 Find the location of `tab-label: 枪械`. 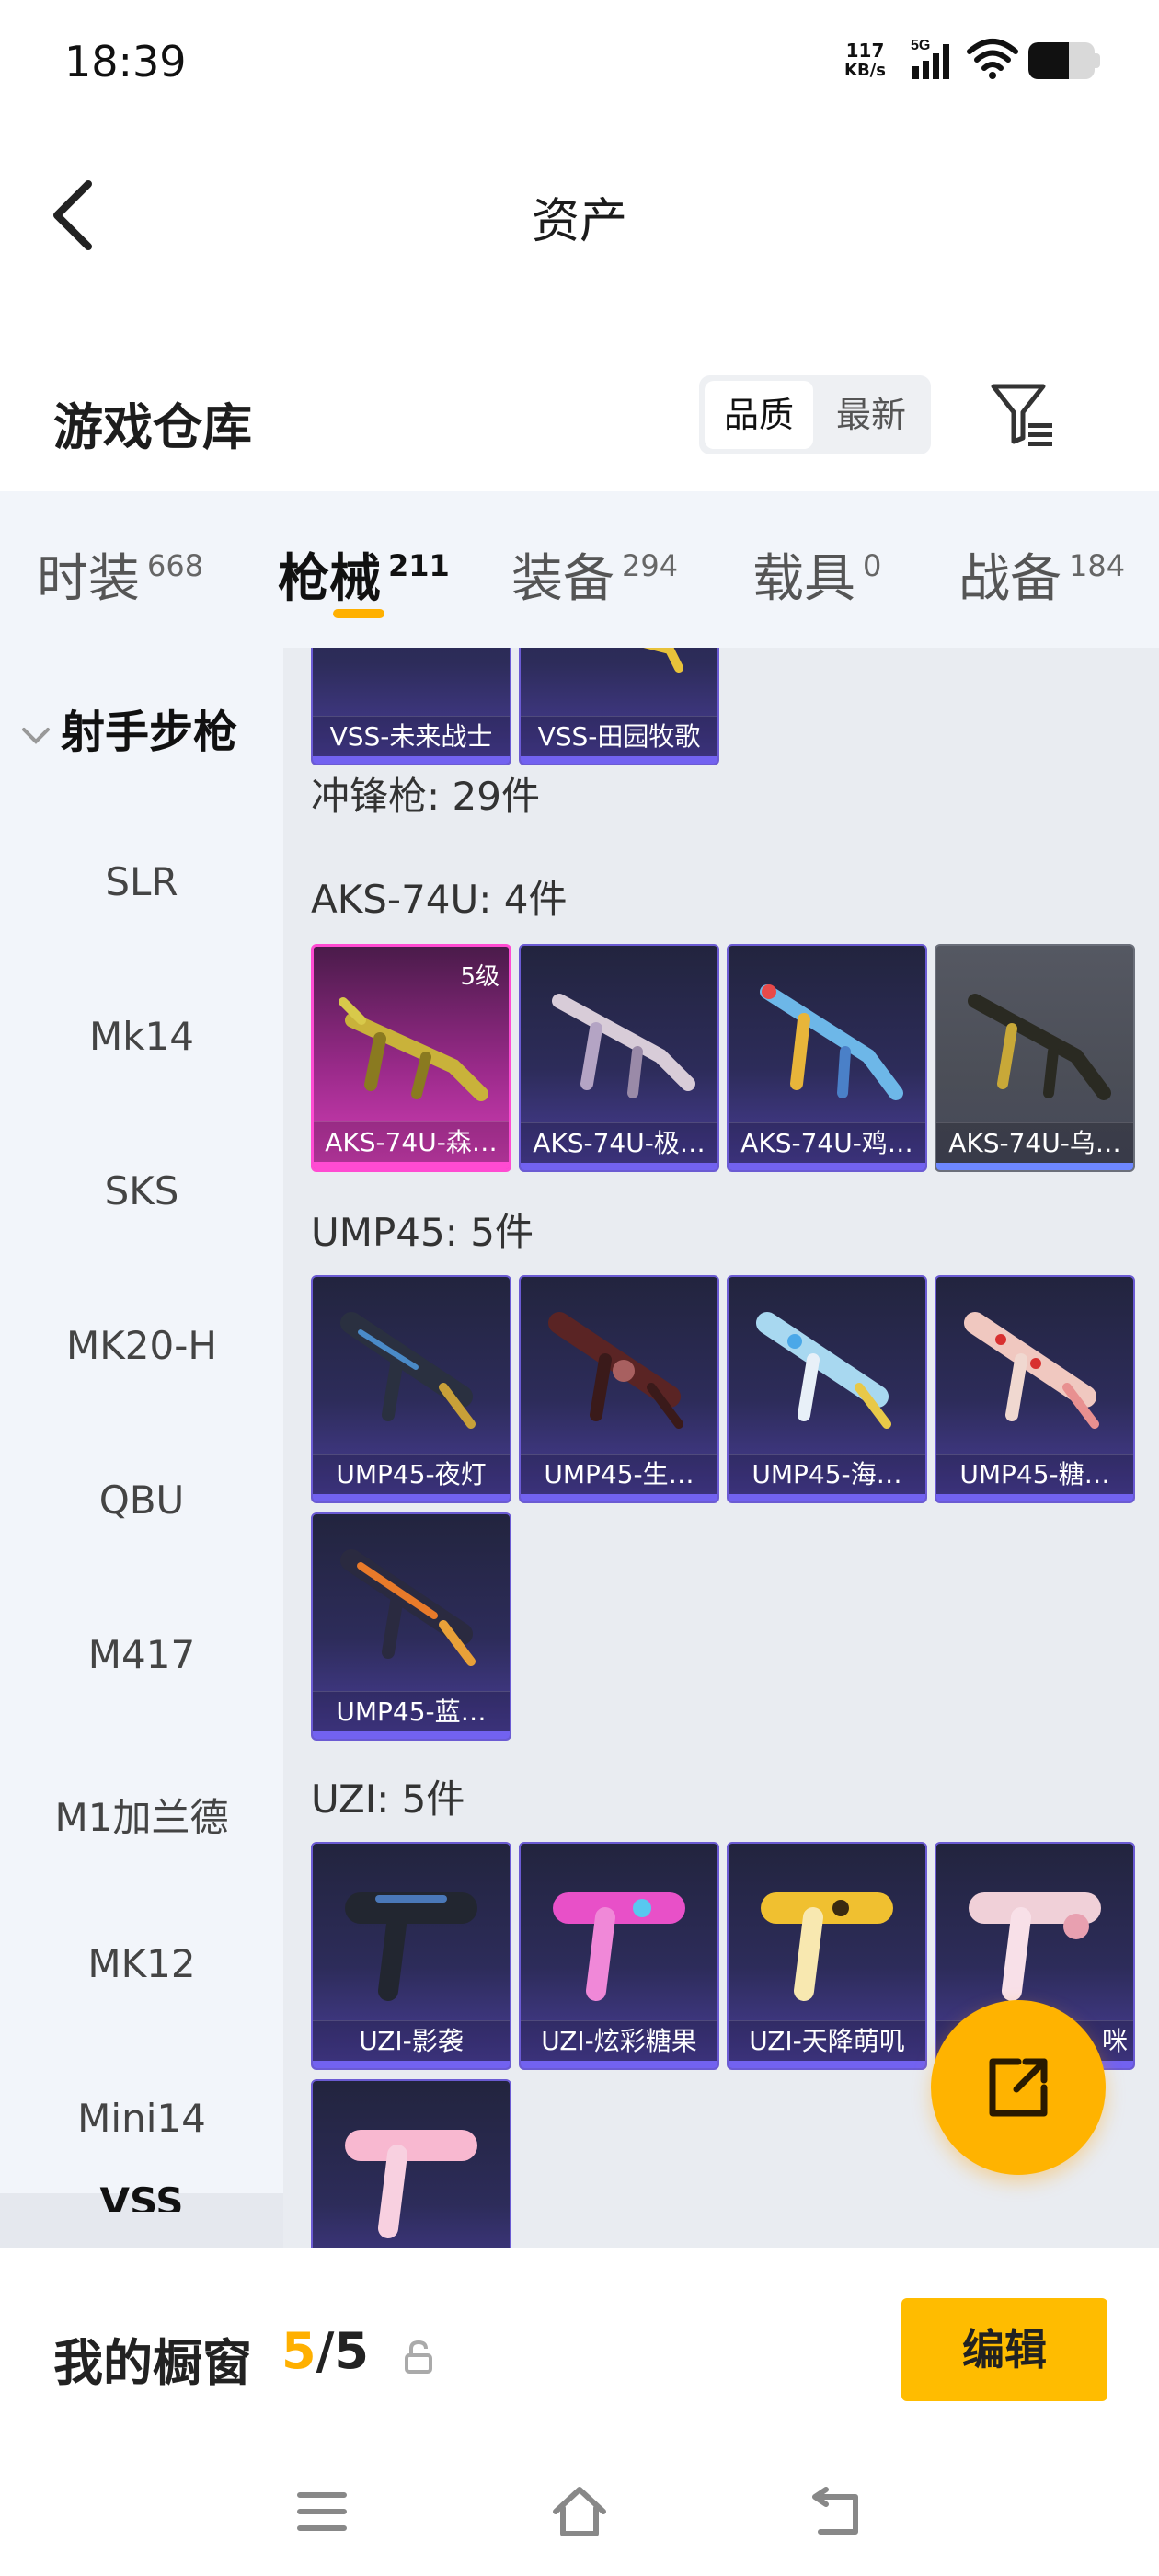

tab-label: 枪械 is located at coordinates (329, 579).